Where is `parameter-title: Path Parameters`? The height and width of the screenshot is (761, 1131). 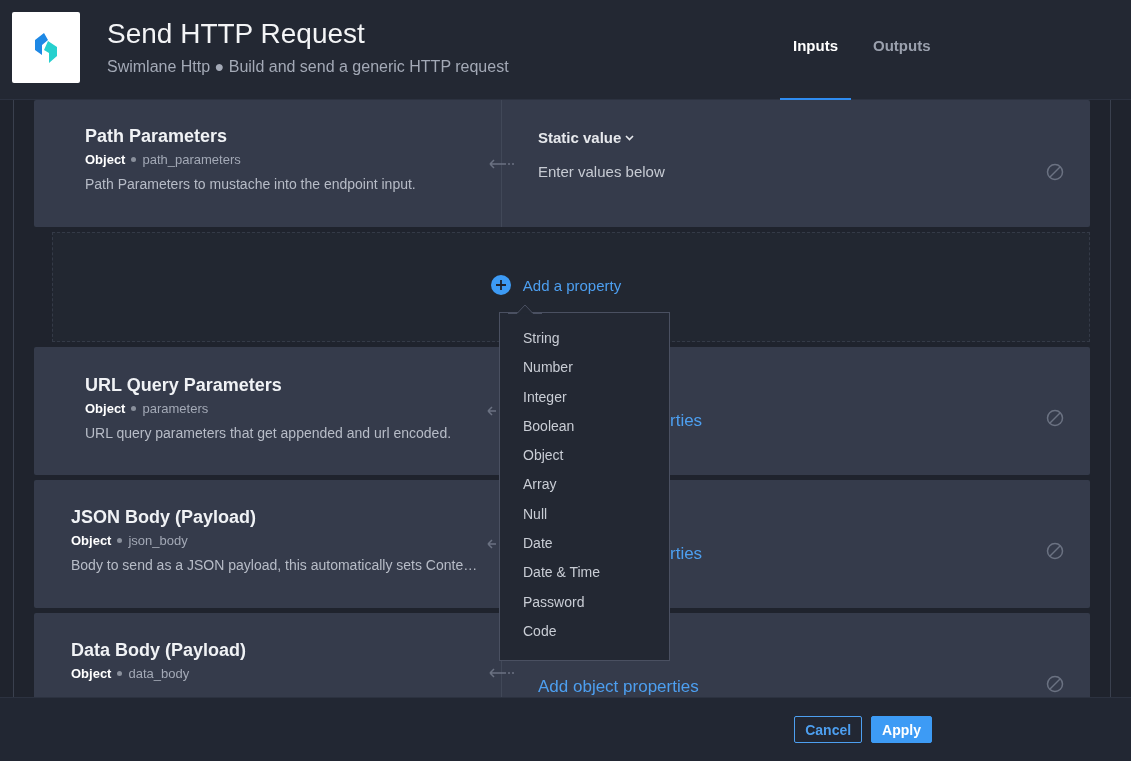 parameter-title: Path Parameters is located at coordinates (157, 136).